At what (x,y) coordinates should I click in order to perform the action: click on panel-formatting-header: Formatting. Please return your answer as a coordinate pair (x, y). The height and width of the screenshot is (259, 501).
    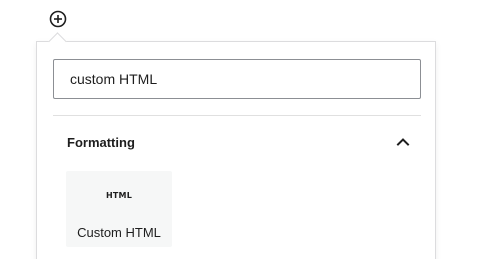
    Looking at the image, I should click on (237, 142).